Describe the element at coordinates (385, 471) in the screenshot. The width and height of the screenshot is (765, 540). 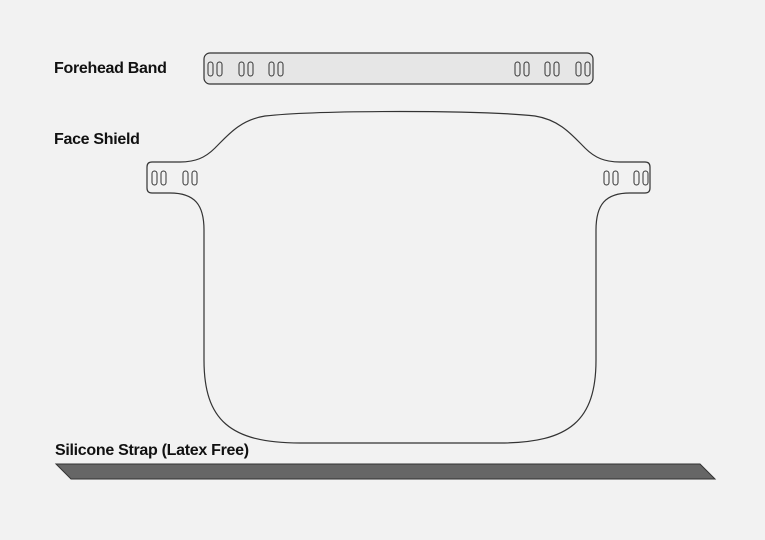
I see `silicone-strap` at that location.